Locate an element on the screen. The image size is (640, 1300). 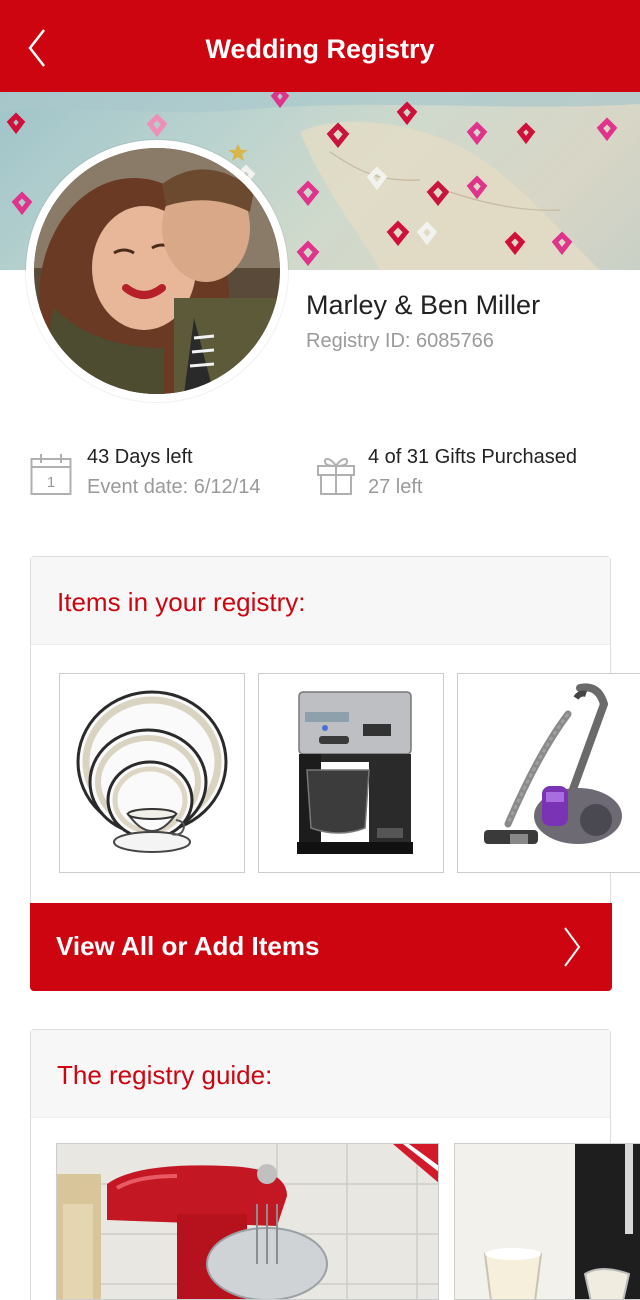
stand-mixer-image is located at coordinates (247, 1221).